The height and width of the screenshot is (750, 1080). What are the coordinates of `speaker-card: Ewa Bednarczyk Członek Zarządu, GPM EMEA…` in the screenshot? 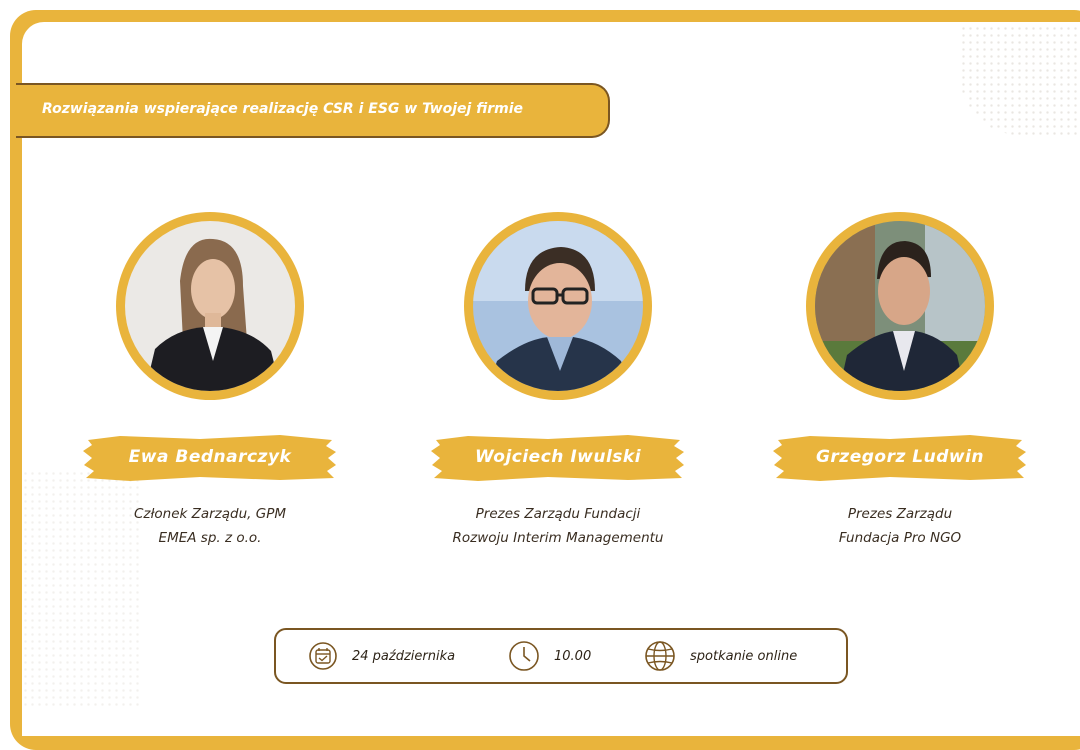 It's located at (210, 382).